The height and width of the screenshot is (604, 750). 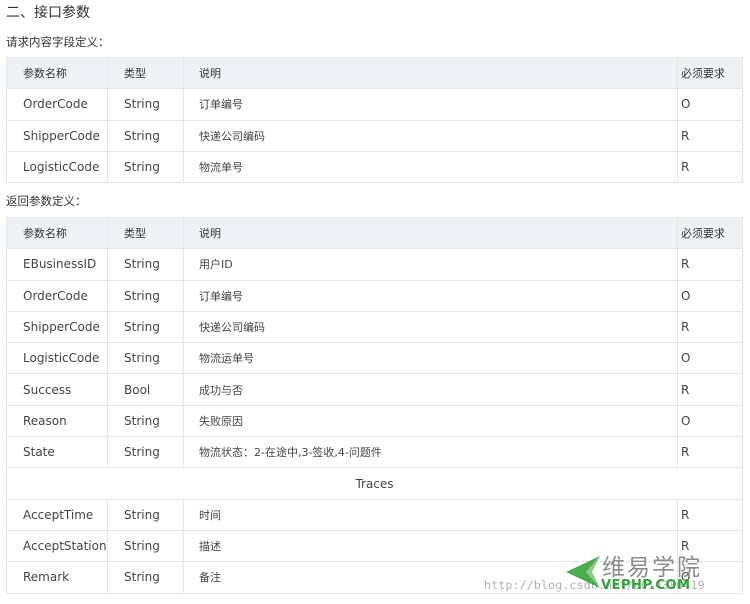 I want to click on param-name: AcceptTime, so click(x=57, y=514).